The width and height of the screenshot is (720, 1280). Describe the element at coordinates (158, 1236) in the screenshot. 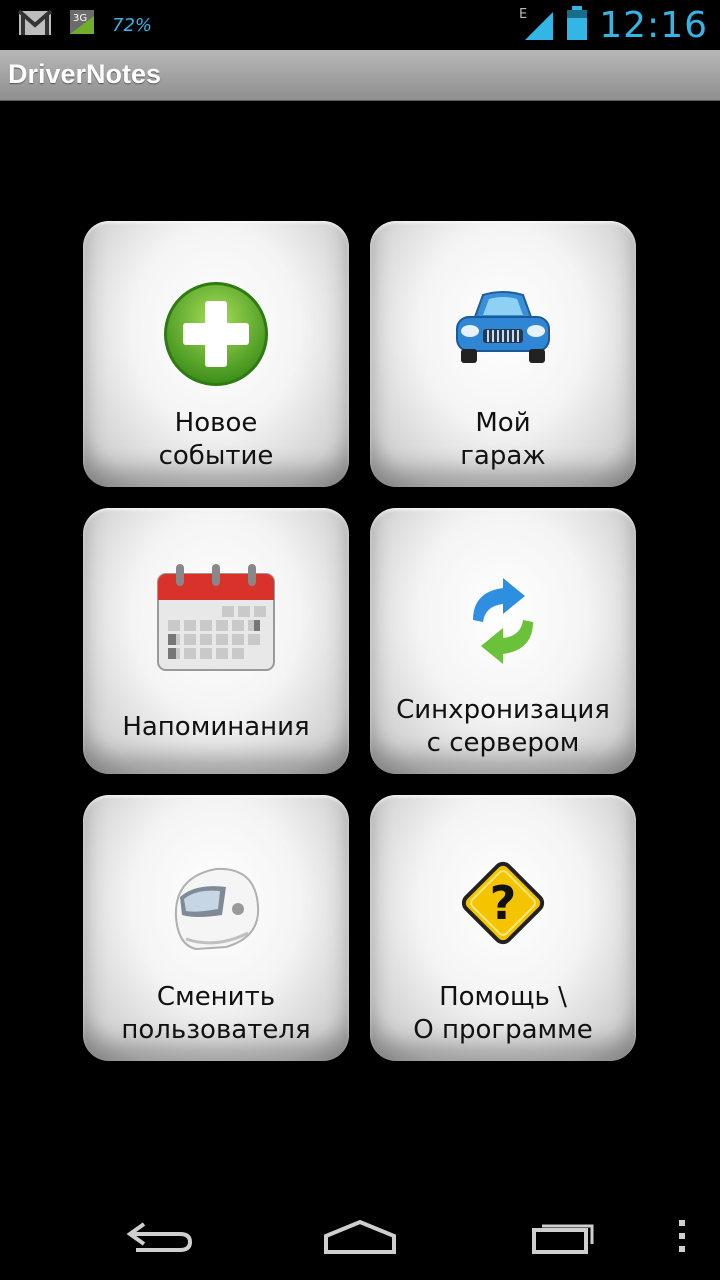

I see `back-icon` at that location.